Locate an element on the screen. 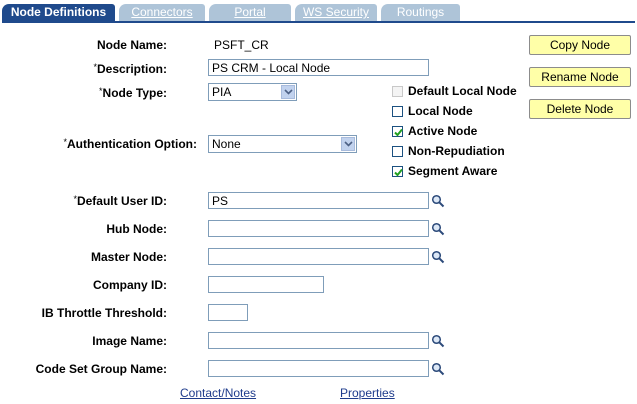  node-type-label: *Node Type: is located at coordinates (133, 93).